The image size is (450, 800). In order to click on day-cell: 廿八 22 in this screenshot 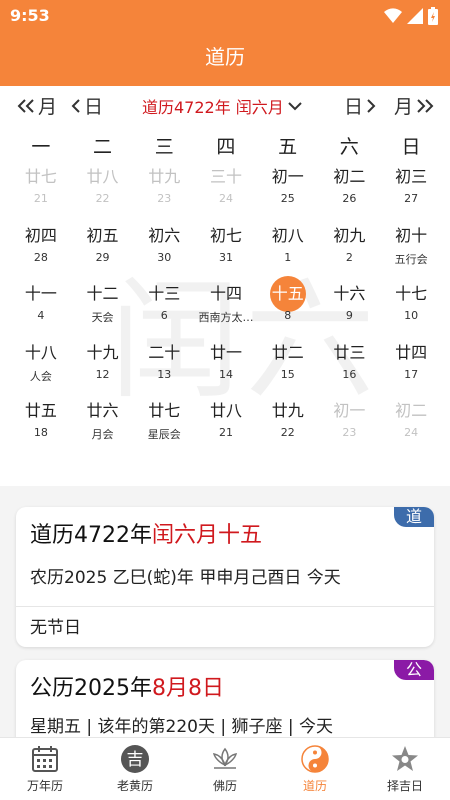, I will do `click(103, 193)`.